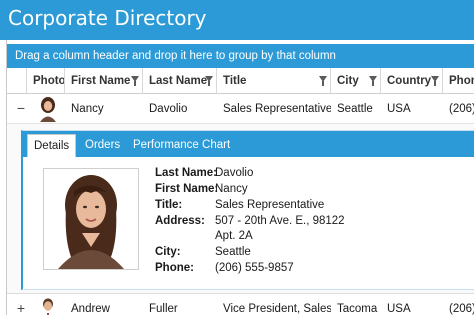 Image resolution: width=474 pixels, height=315 pixels. What do you see at coordinates (204, 236) in the screenshot?
I see `detail-address-line2: Apt. 2A` at bounding box center [204, 236].